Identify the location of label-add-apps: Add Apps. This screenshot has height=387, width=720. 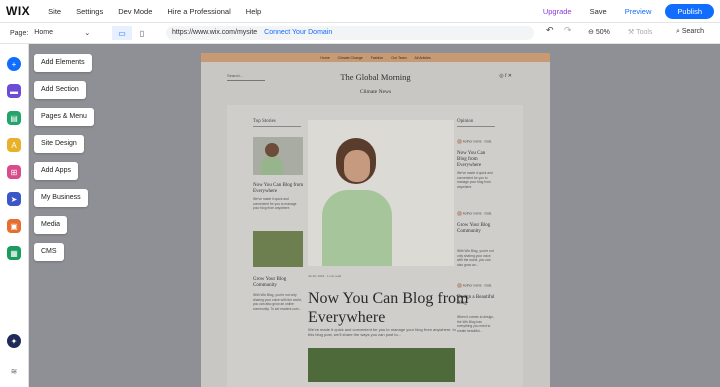
(56, 171).